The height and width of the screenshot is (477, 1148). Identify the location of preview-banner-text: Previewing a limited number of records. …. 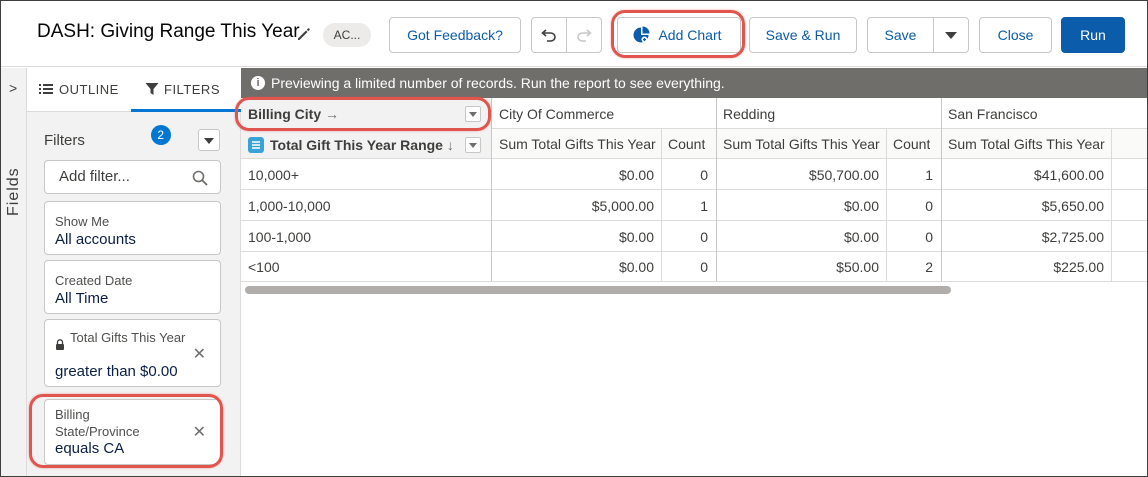
(498, 83).